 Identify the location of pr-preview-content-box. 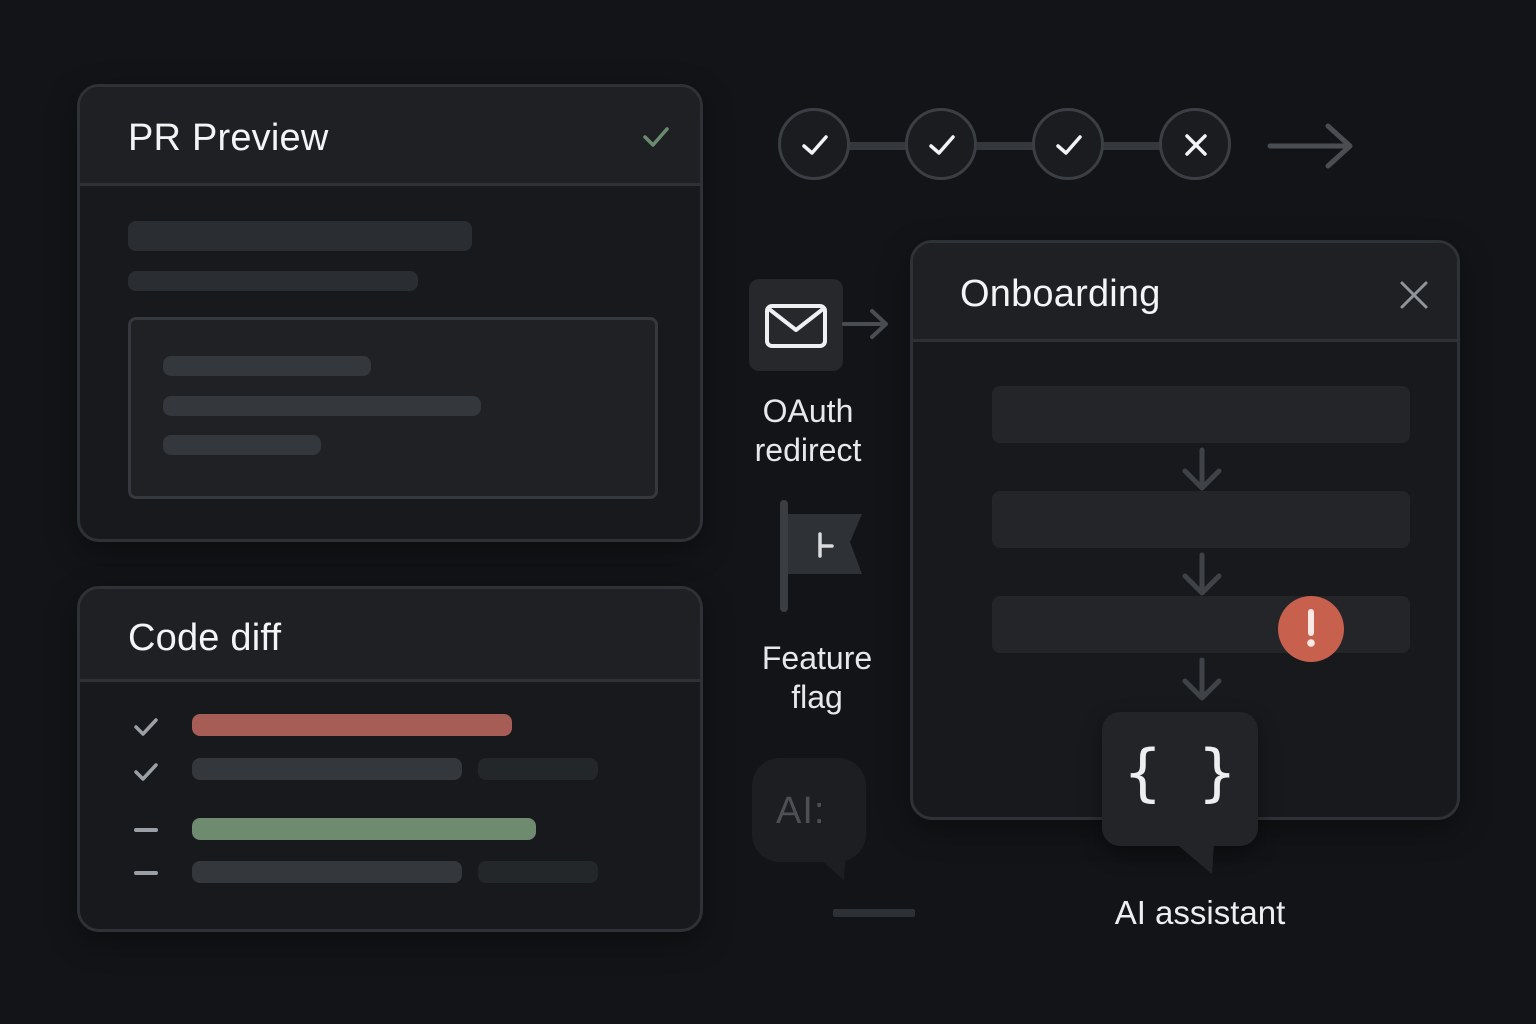
(393, 408).